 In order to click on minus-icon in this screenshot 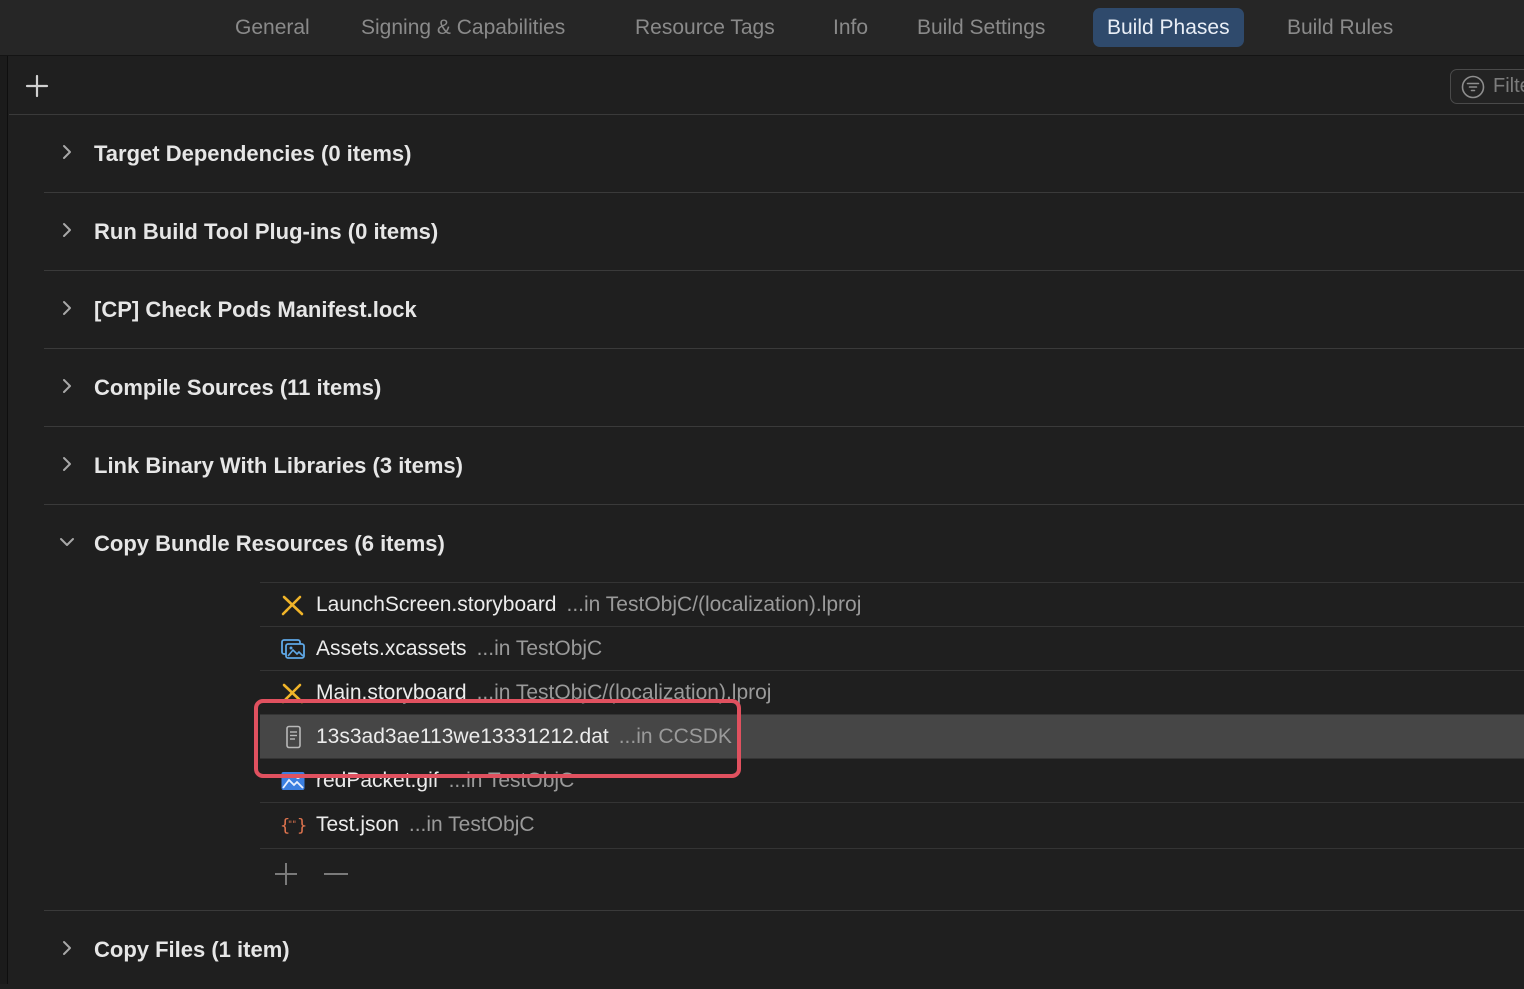, I will do `click(336, 874)`.